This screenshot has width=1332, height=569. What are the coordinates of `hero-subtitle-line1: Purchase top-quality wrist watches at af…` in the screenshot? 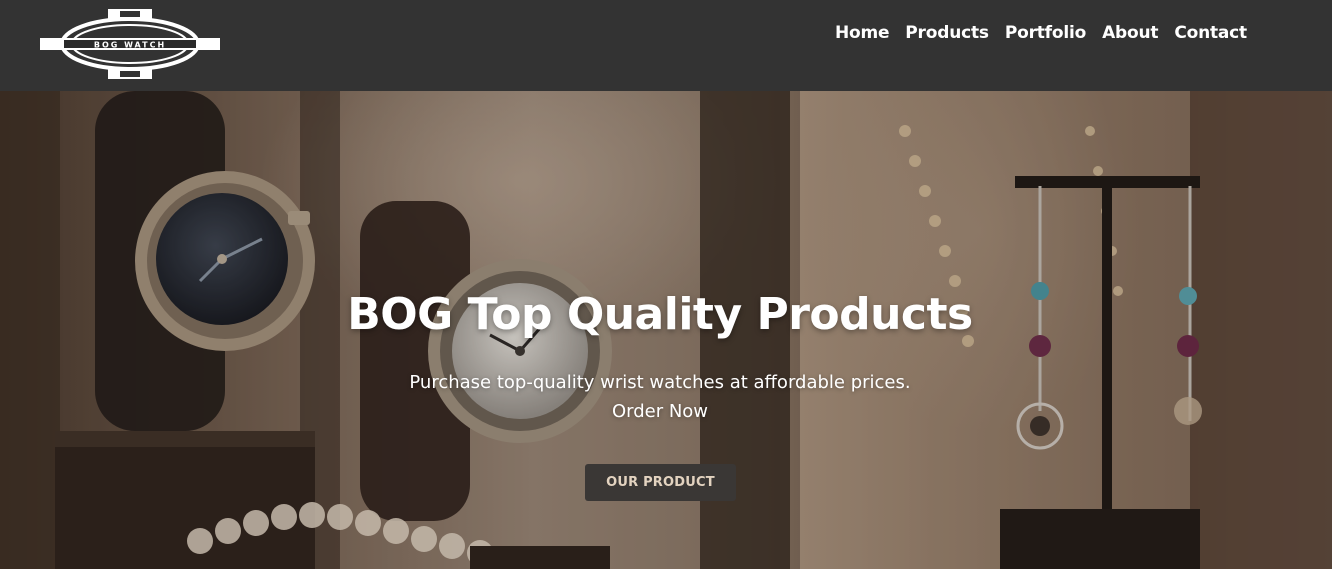 It's located at (660, 382).